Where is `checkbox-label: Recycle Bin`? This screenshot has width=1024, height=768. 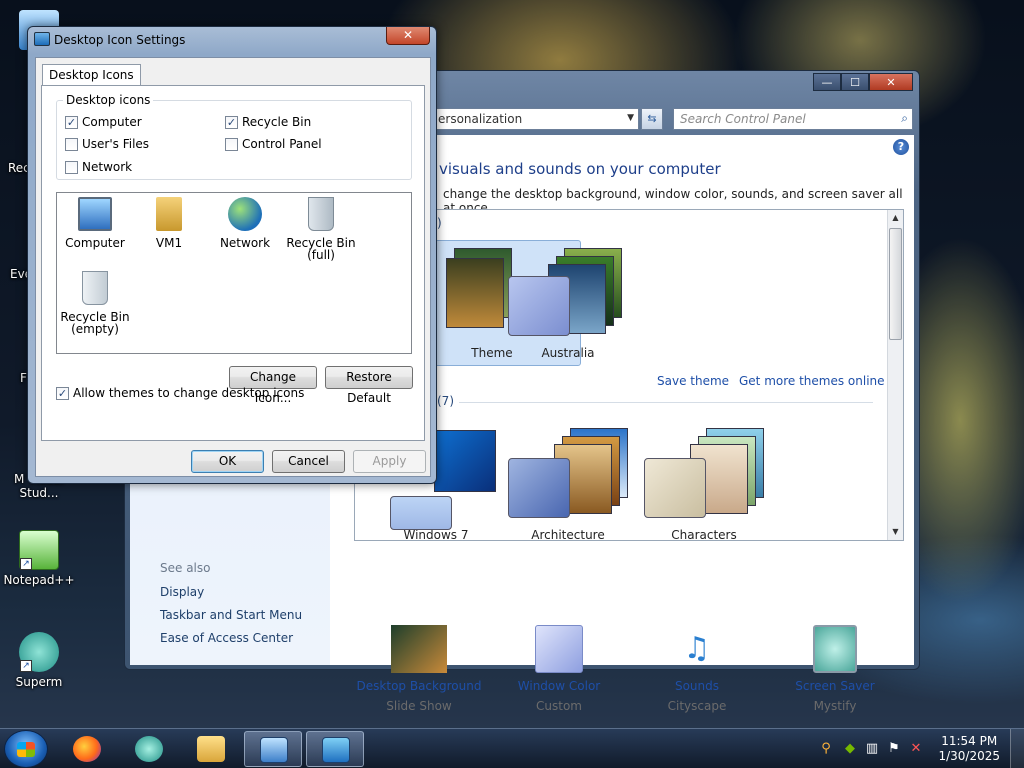
checkbox-label: Recycle Bin is located at coordinates (277, 122).